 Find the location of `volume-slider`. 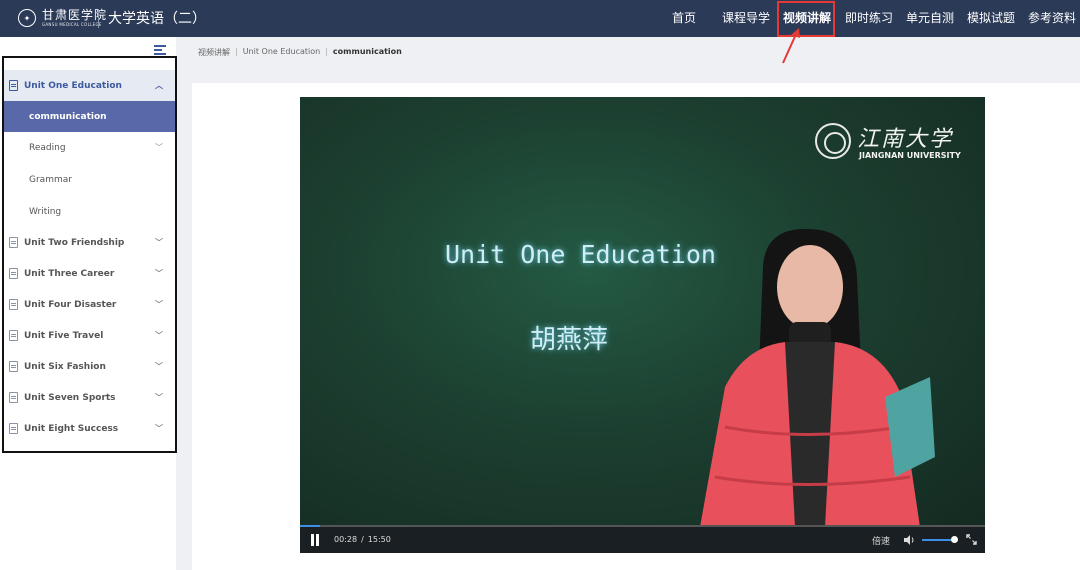

volume-slider is located at coordinates (940, 539).